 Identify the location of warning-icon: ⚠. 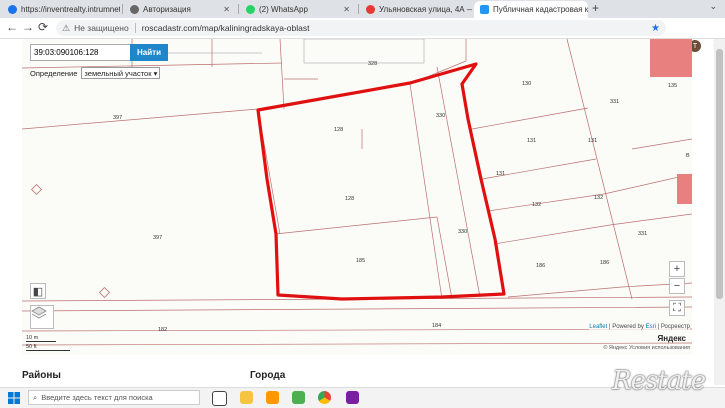
(66, 27).